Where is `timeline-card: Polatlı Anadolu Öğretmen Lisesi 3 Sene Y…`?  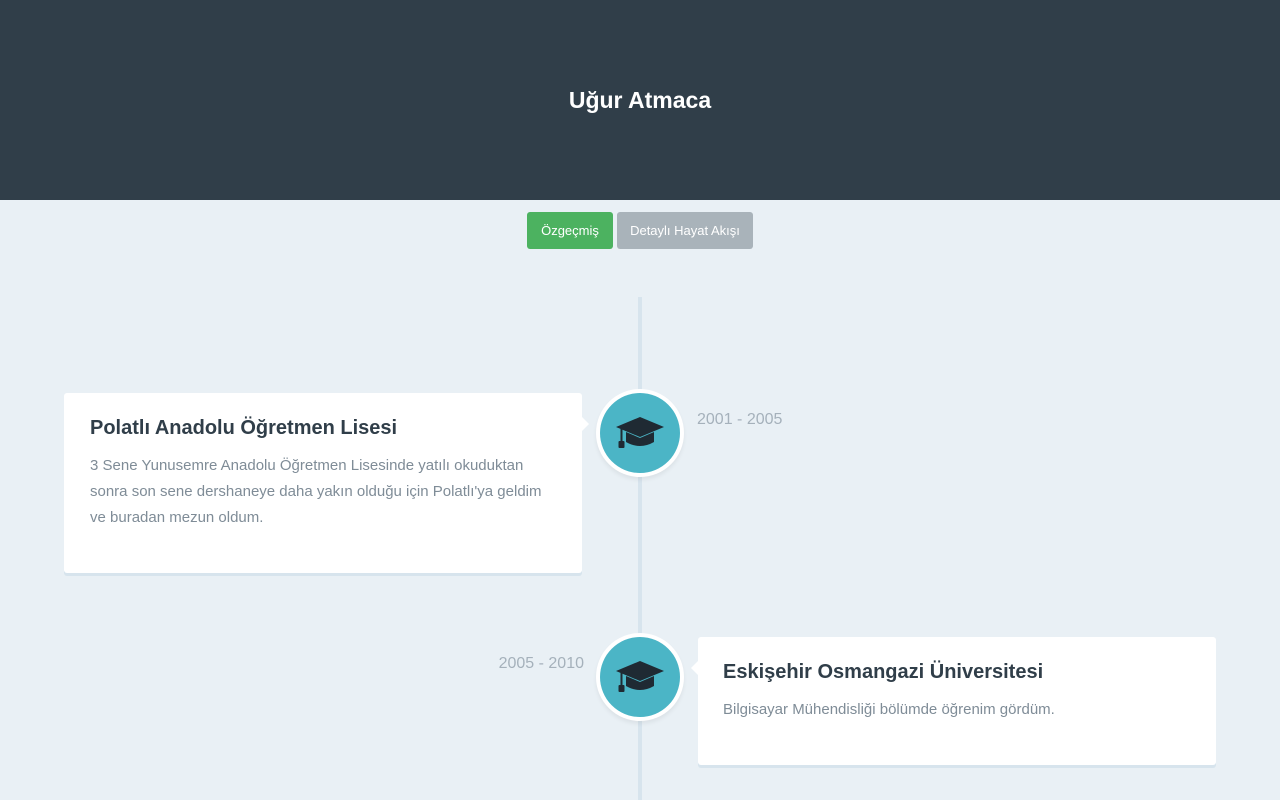
timeline-card: Polatlı Anadolu Öğretmen Lisesi 3 Sene Y… is located at coordinates (326, 483).